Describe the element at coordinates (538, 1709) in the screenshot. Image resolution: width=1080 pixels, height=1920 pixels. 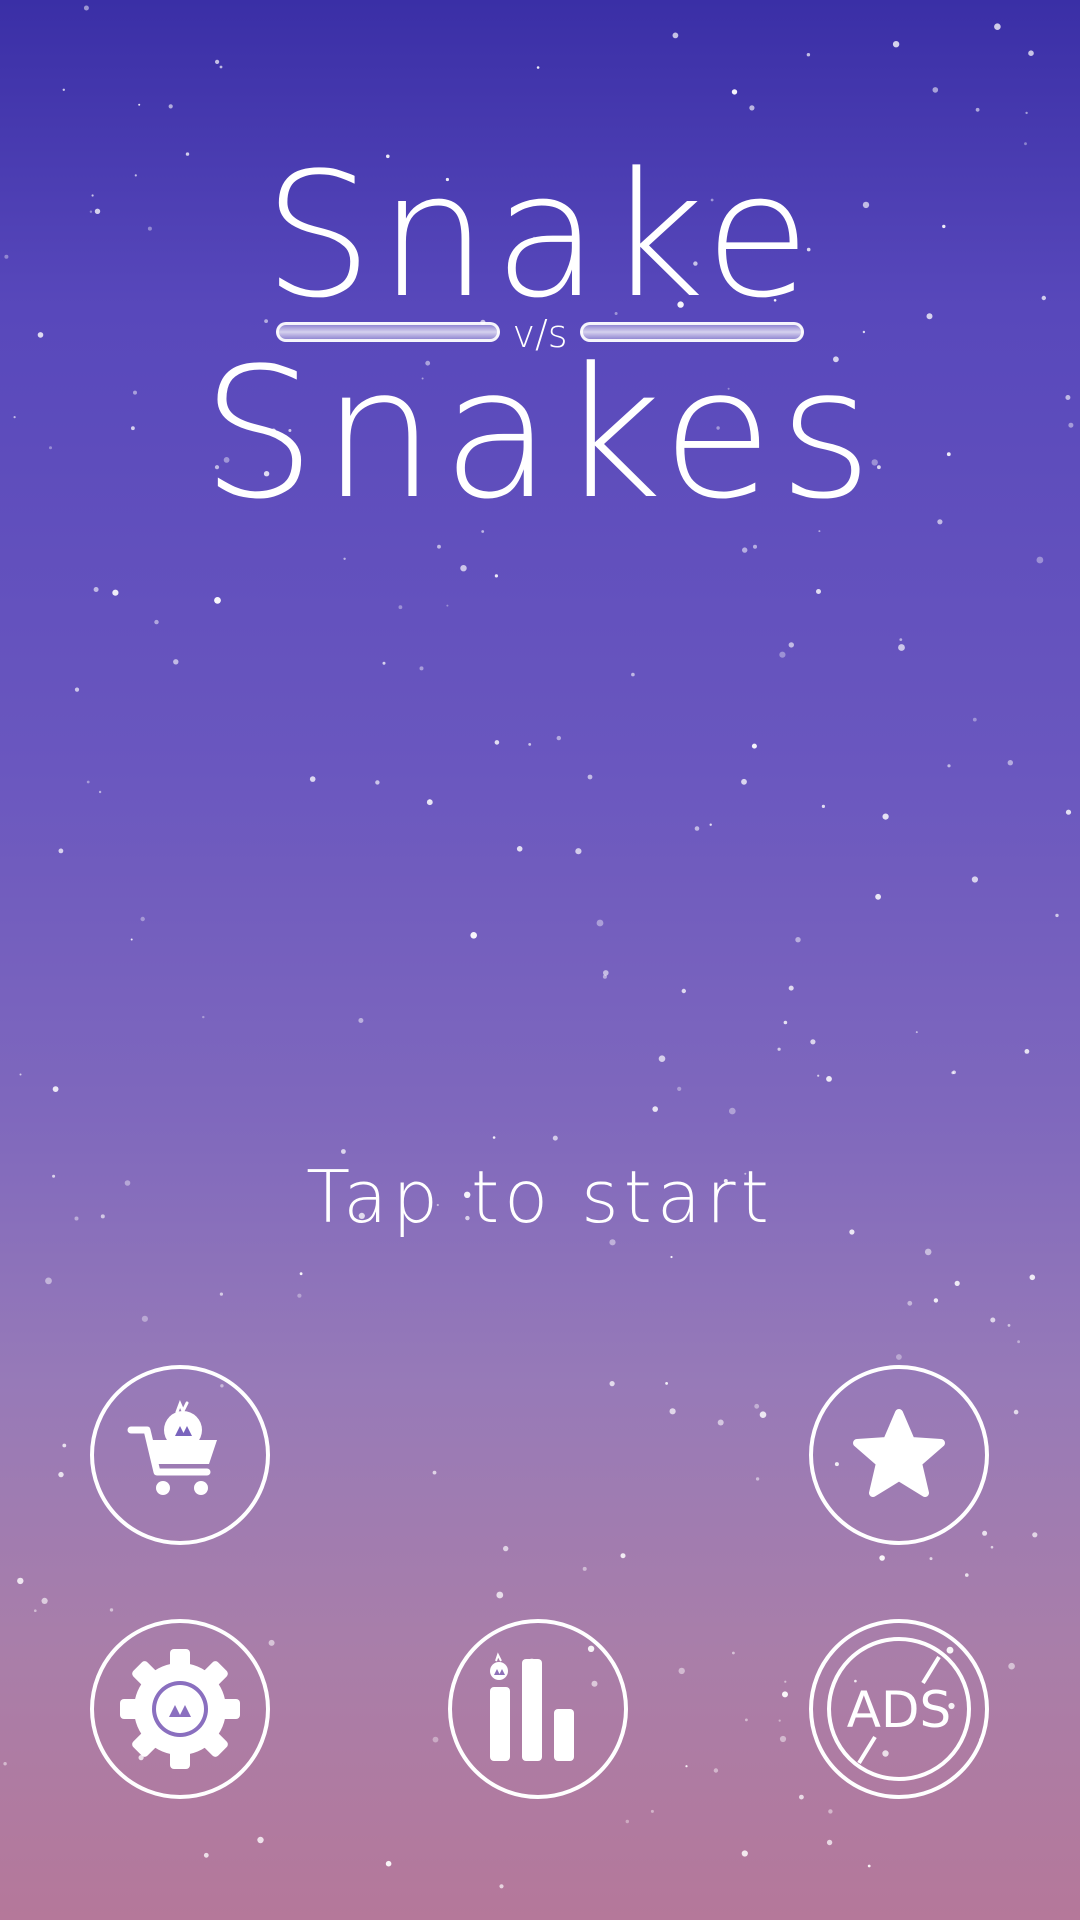
I see `leaderboard-button` at that location.